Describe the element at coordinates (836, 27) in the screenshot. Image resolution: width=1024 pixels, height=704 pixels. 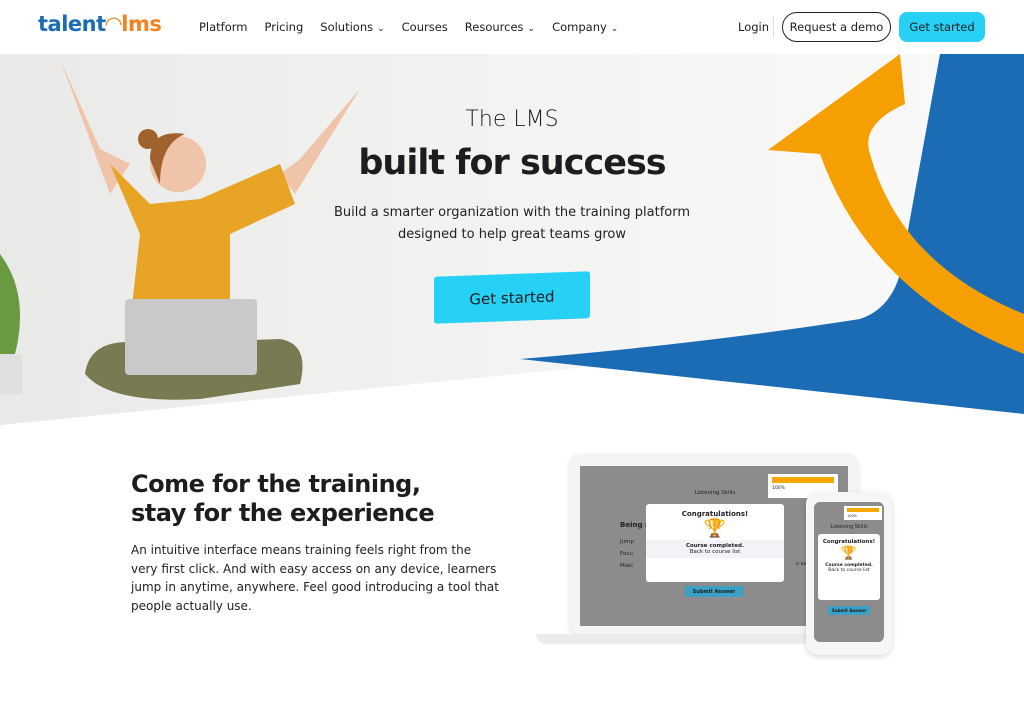
I see `request-demo-button: Request a demo` at that location.